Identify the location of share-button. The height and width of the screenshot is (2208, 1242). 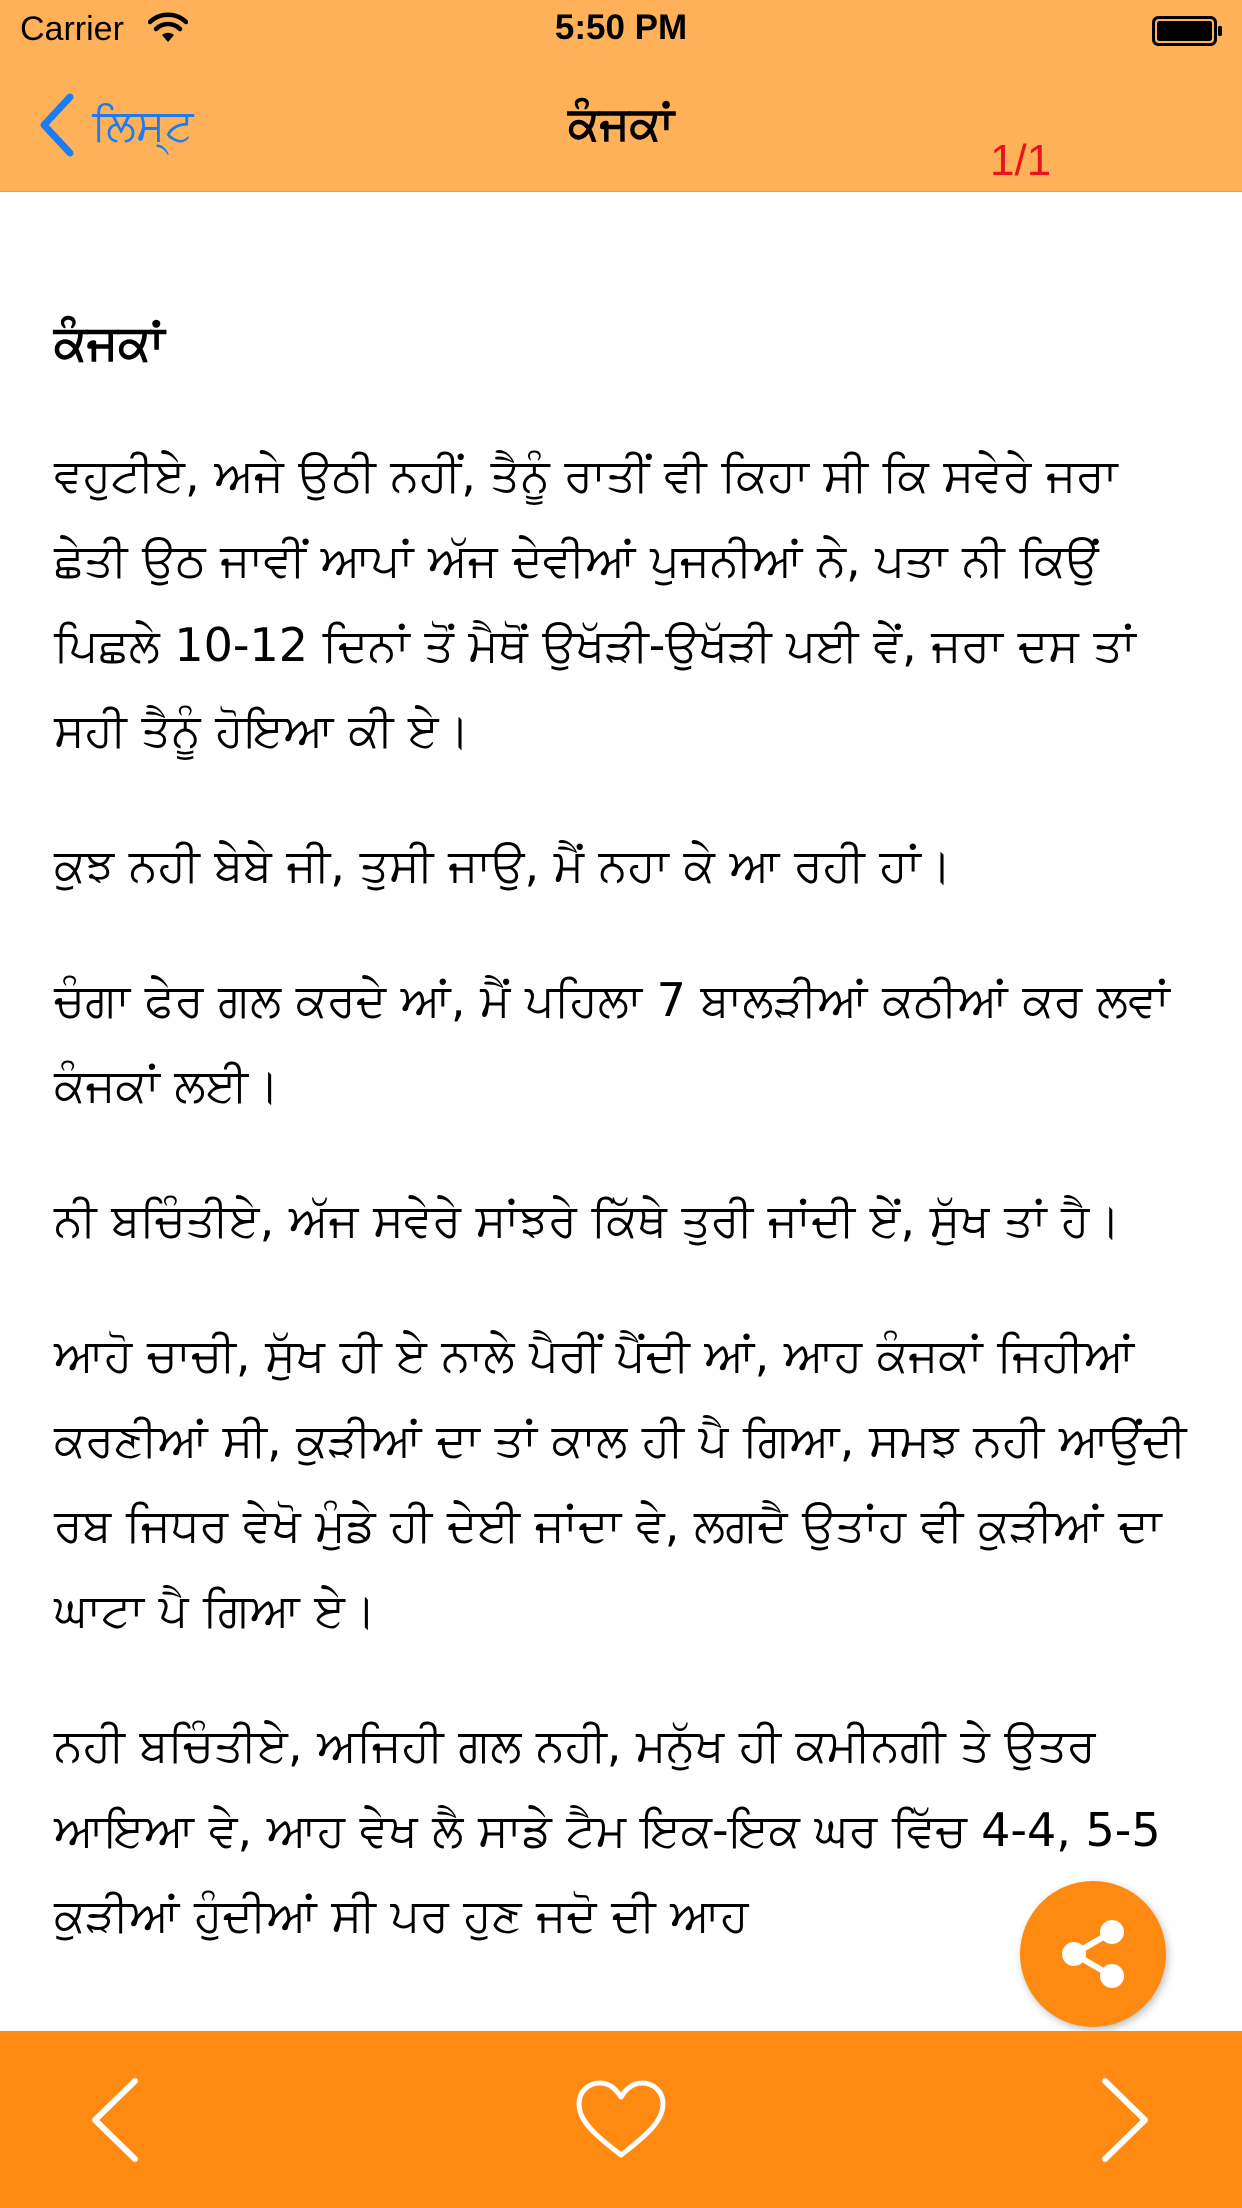
(1093, 1954).